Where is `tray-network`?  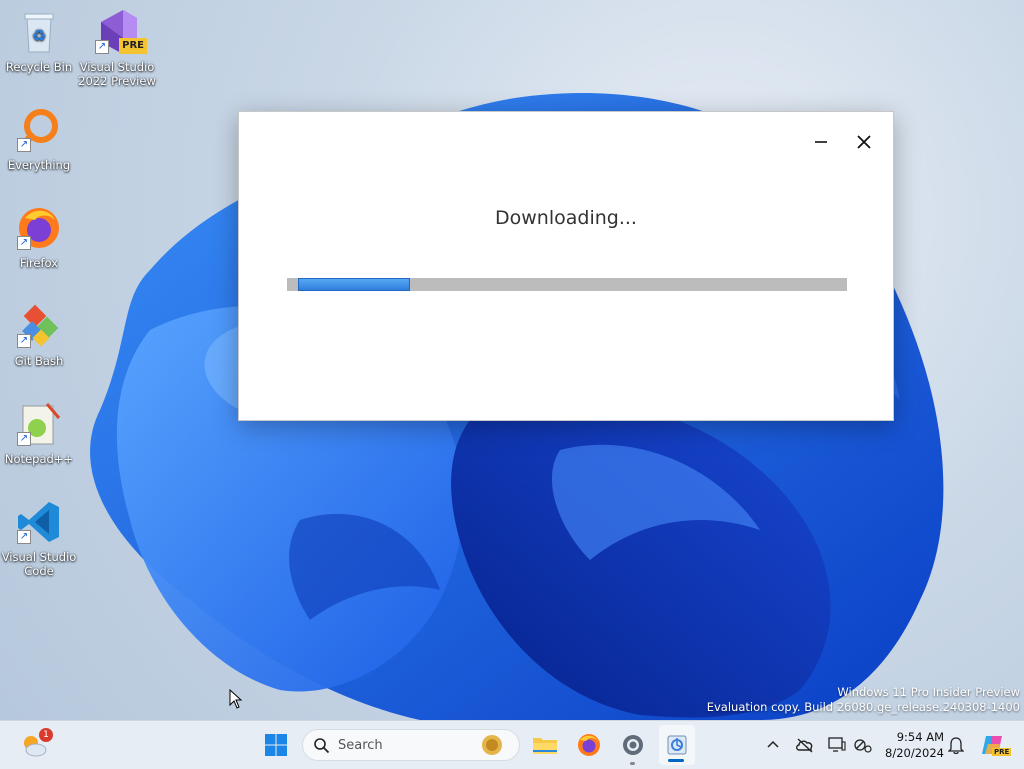
tray-network is located at coordinates (863, 745).